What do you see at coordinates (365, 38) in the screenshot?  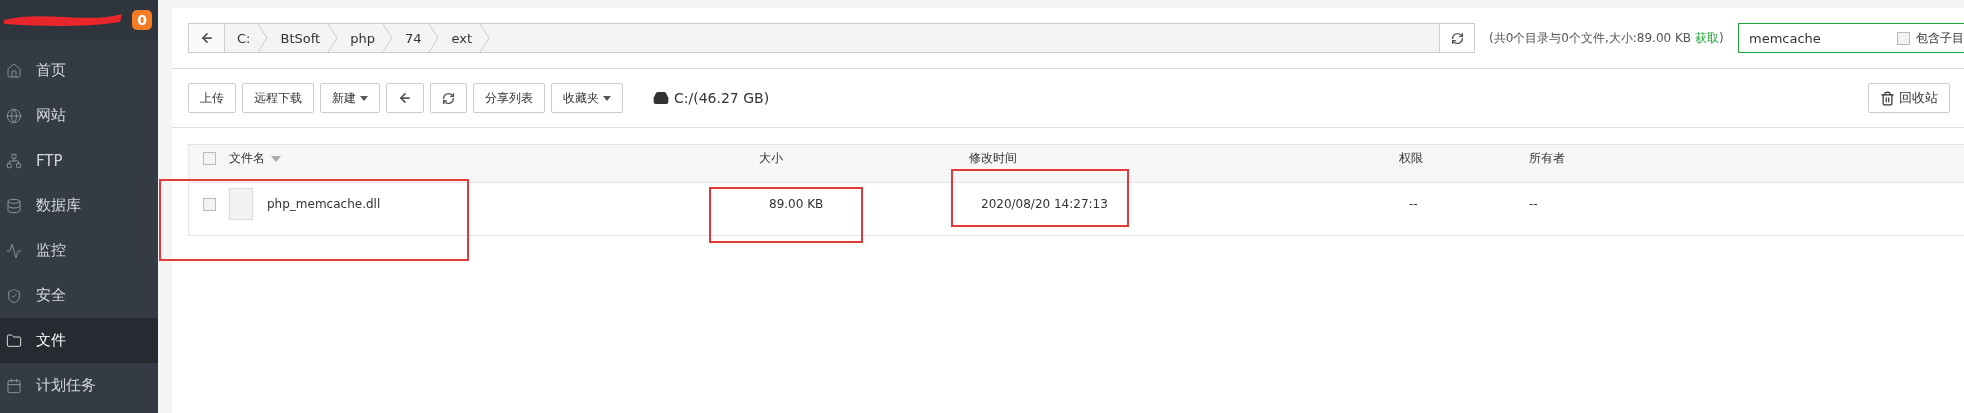 I see `breadcrumb-item: php` at bounding box center [365, 38].